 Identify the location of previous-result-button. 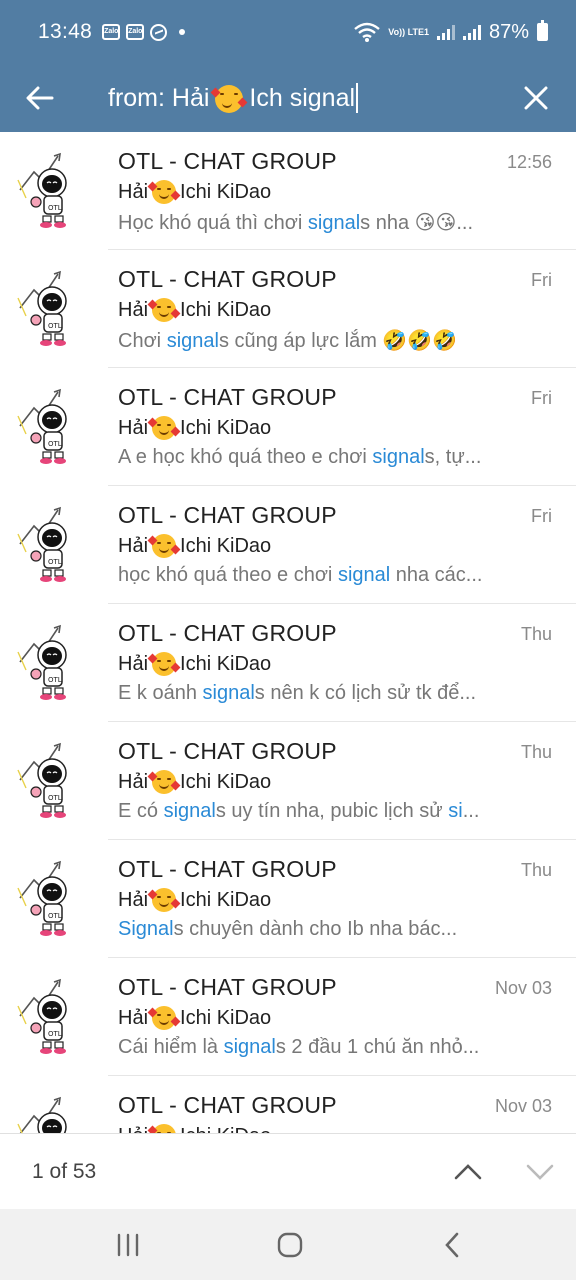
(468, 1172).